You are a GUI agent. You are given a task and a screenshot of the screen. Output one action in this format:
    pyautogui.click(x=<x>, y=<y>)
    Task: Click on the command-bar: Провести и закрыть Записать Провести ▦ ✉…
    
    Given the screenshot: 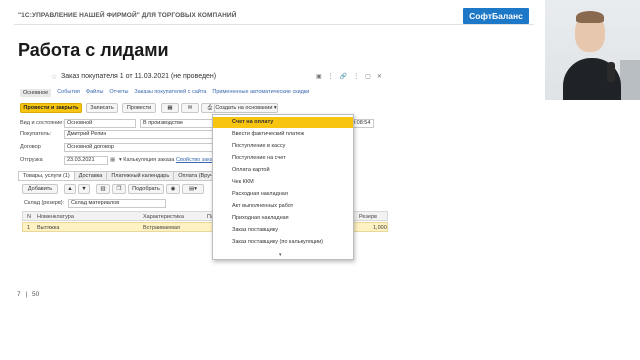 What is the action you would take?
    pyautogui.click(x=202, y=108)
    